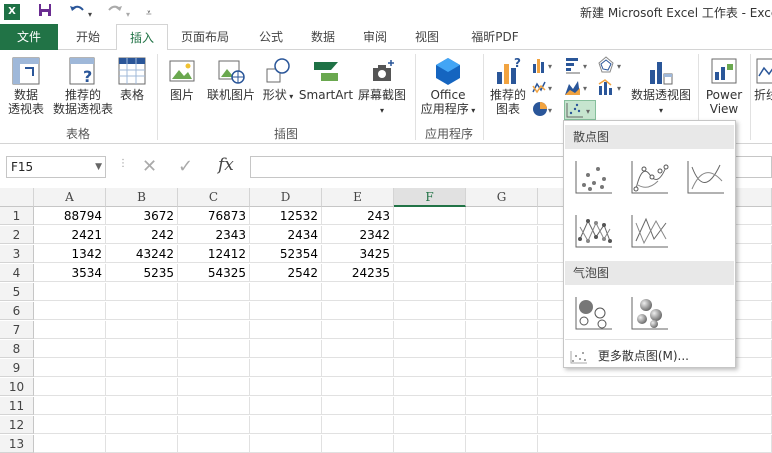 This screenshot has width=772, height=453. What do you see at coordinates (17, 273) in the screenshot?
I see `row-header: 4` at bounding box center [17, 273].